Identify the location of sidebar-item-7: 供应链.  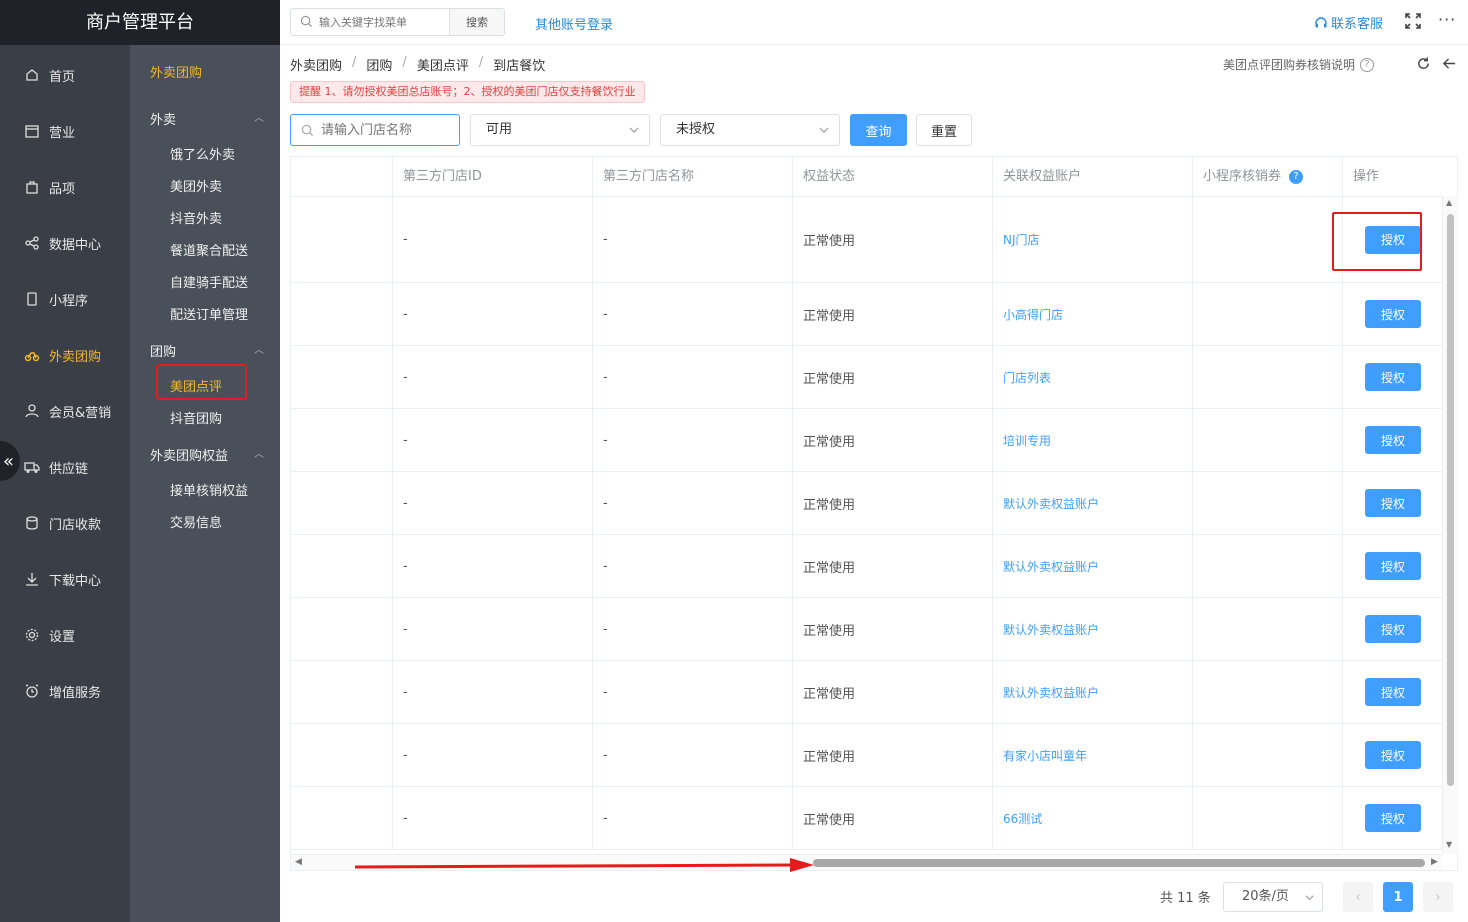
(65, 467).